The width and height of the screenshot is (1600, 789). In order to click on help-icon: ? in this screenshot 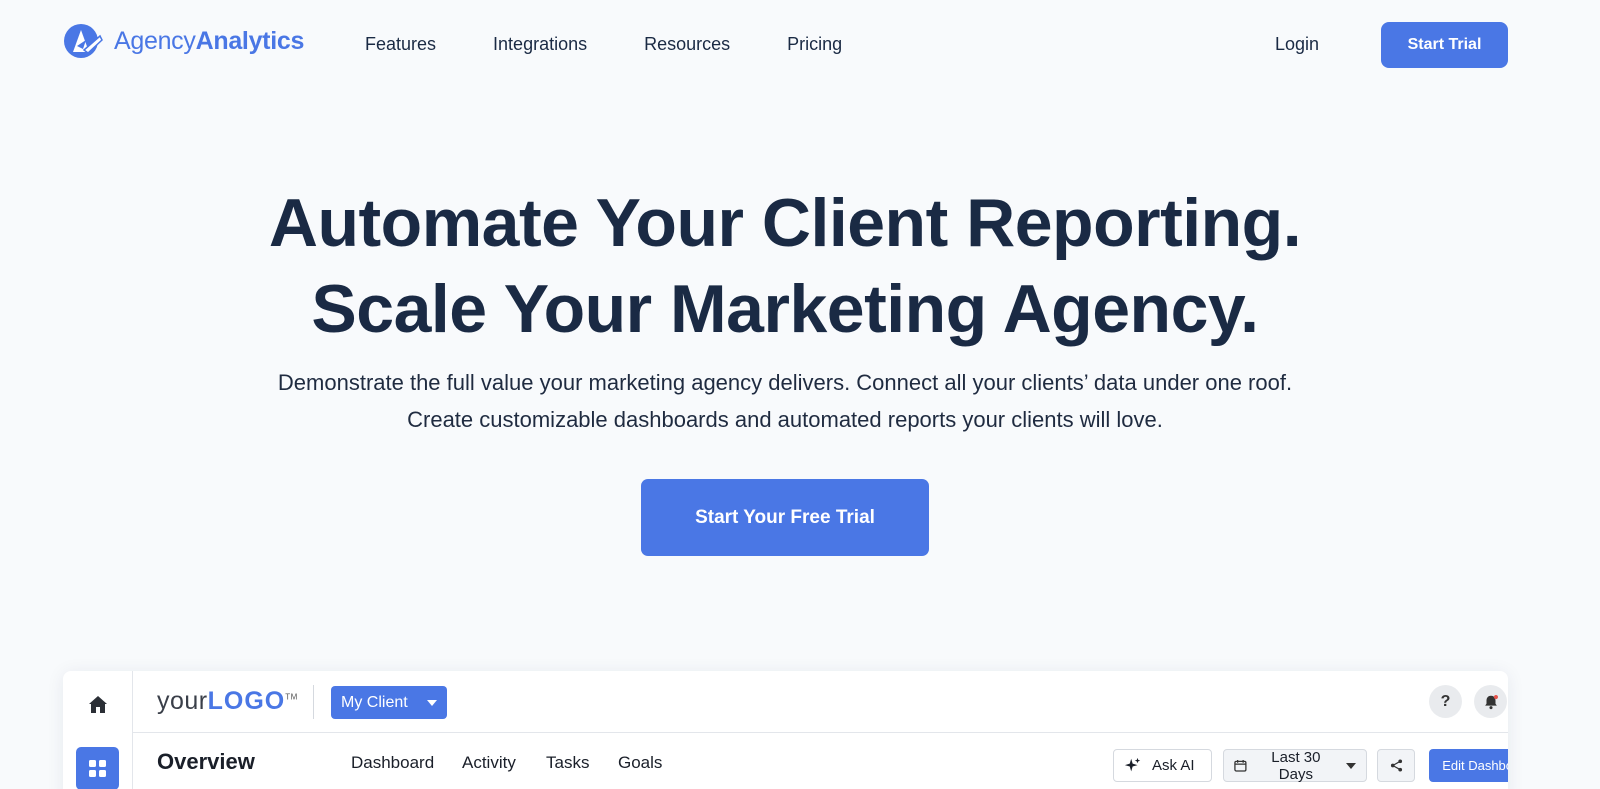, I will do `click(1445, 701)`.